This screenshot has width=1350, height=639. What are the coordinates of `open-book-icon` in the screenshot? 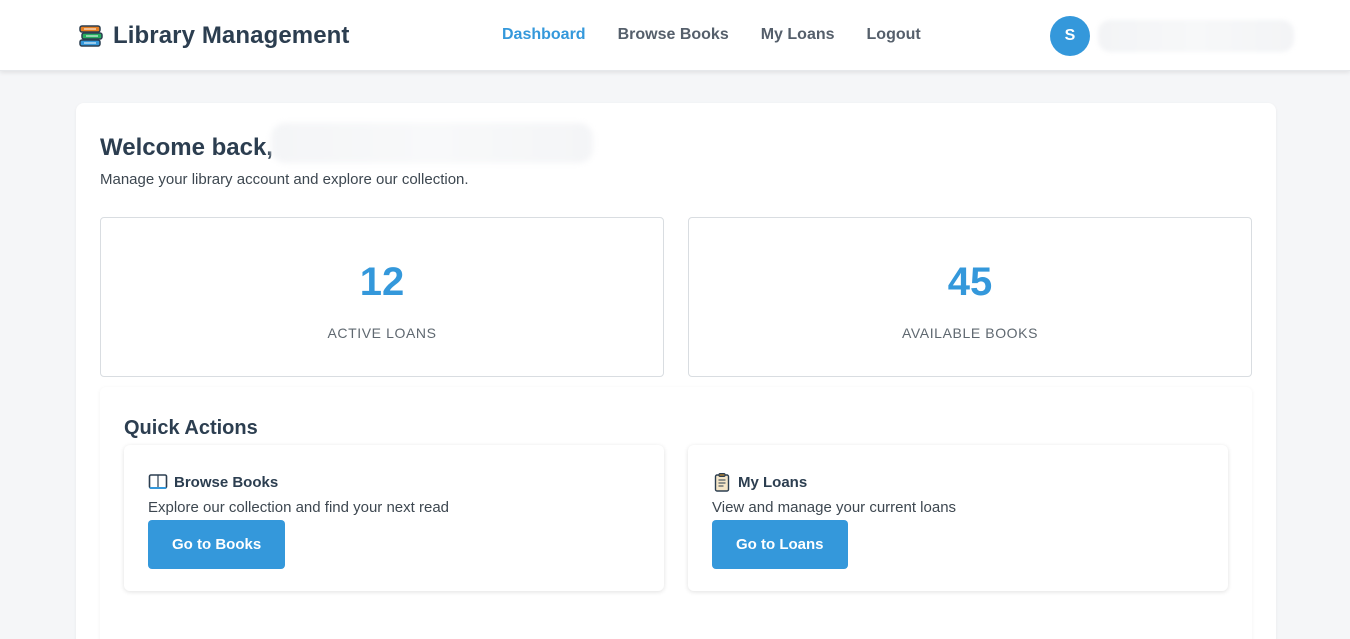 It's located at (158, 481).